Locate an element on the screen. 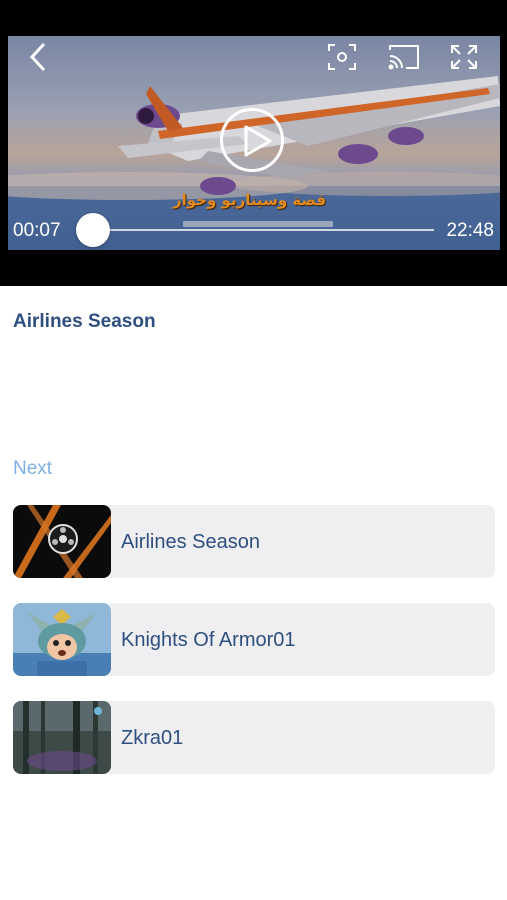  video-title: Airlines Season is located at coordinates (84, 321).